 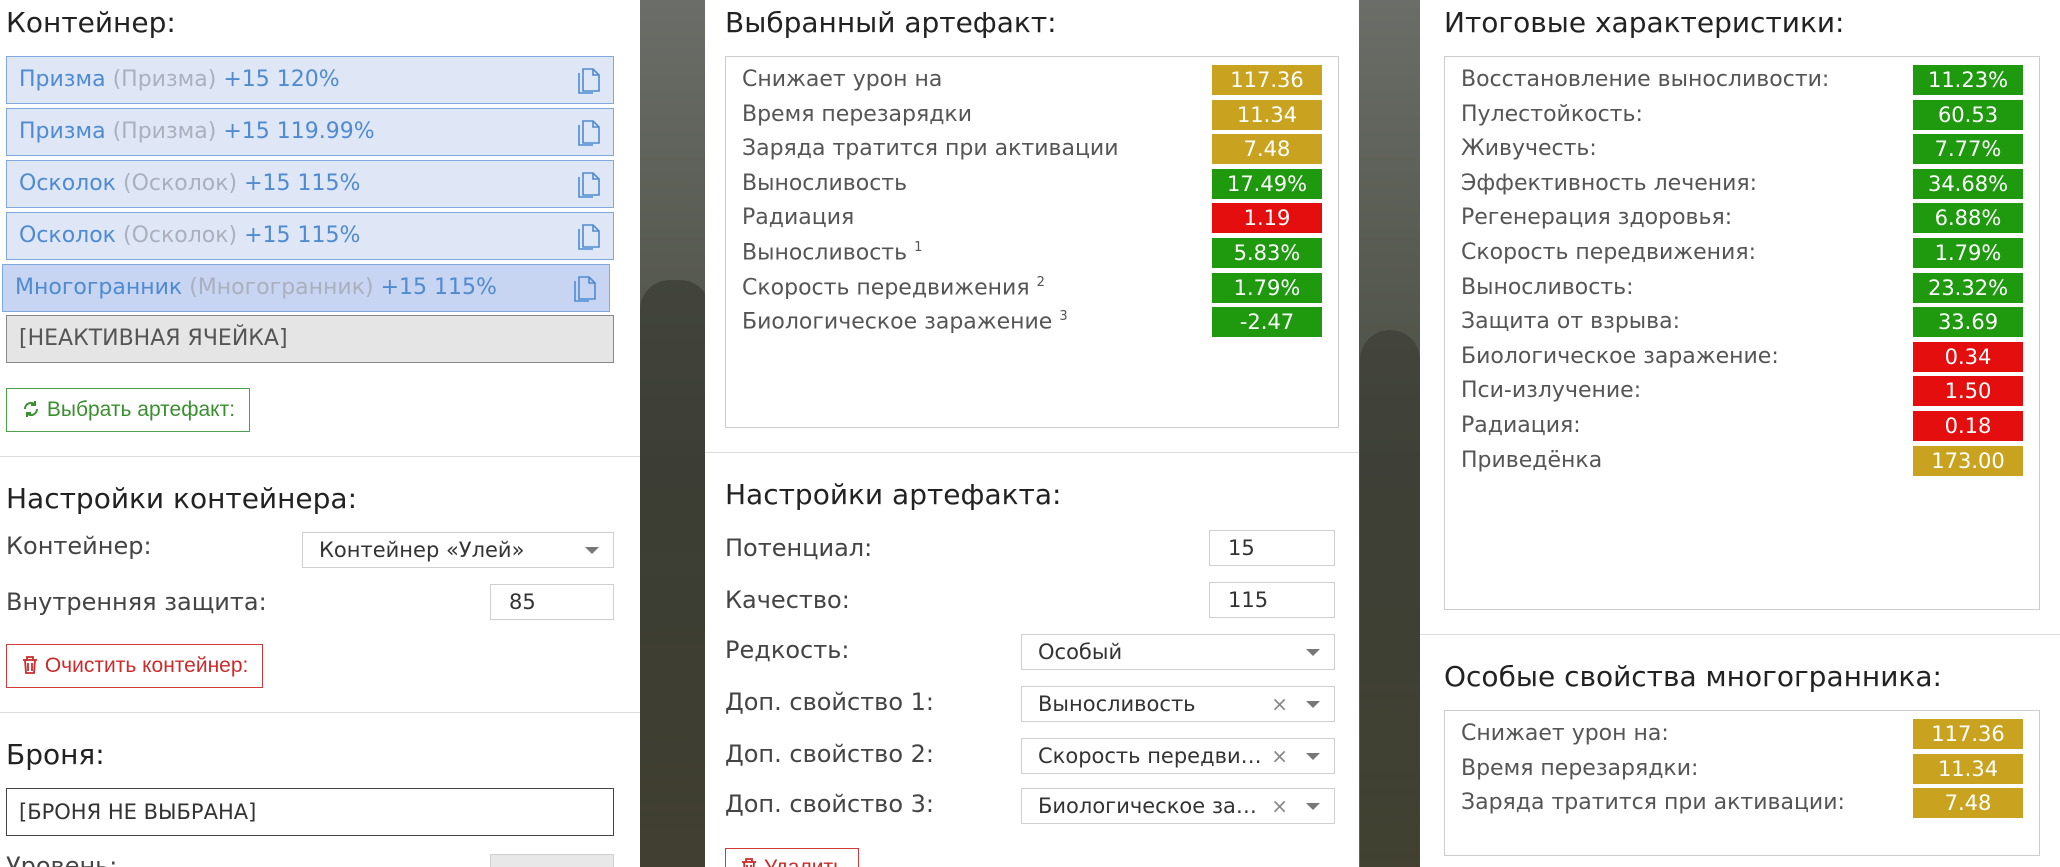 I want to click on stat-label-text: Выносливость, so click(x=825, y=183).